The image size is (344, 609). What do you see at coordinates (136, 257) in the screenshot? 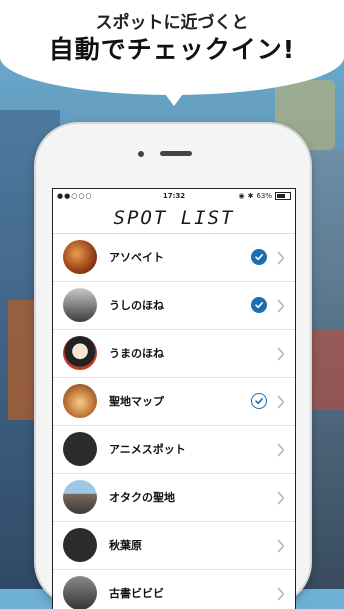
I see `spot-name: アソベイト` at bounding box center [136, 257].